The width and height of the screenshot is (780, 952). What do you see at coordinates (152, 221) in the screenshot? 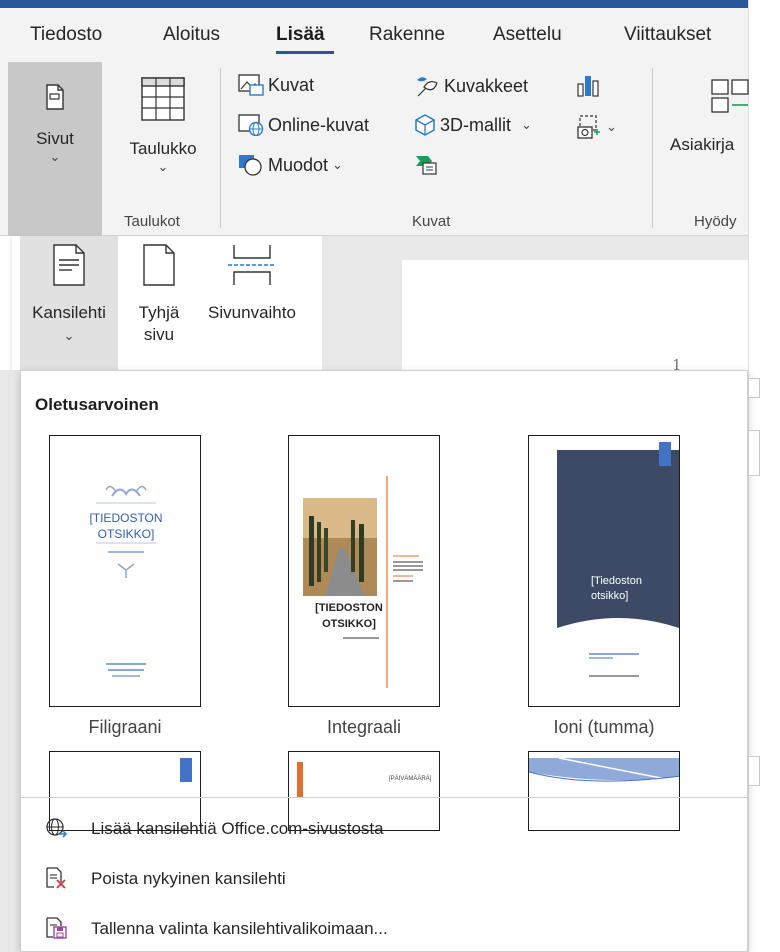
I see `group-label-taulukot: Taulukot` at bounding box center [152, 221].